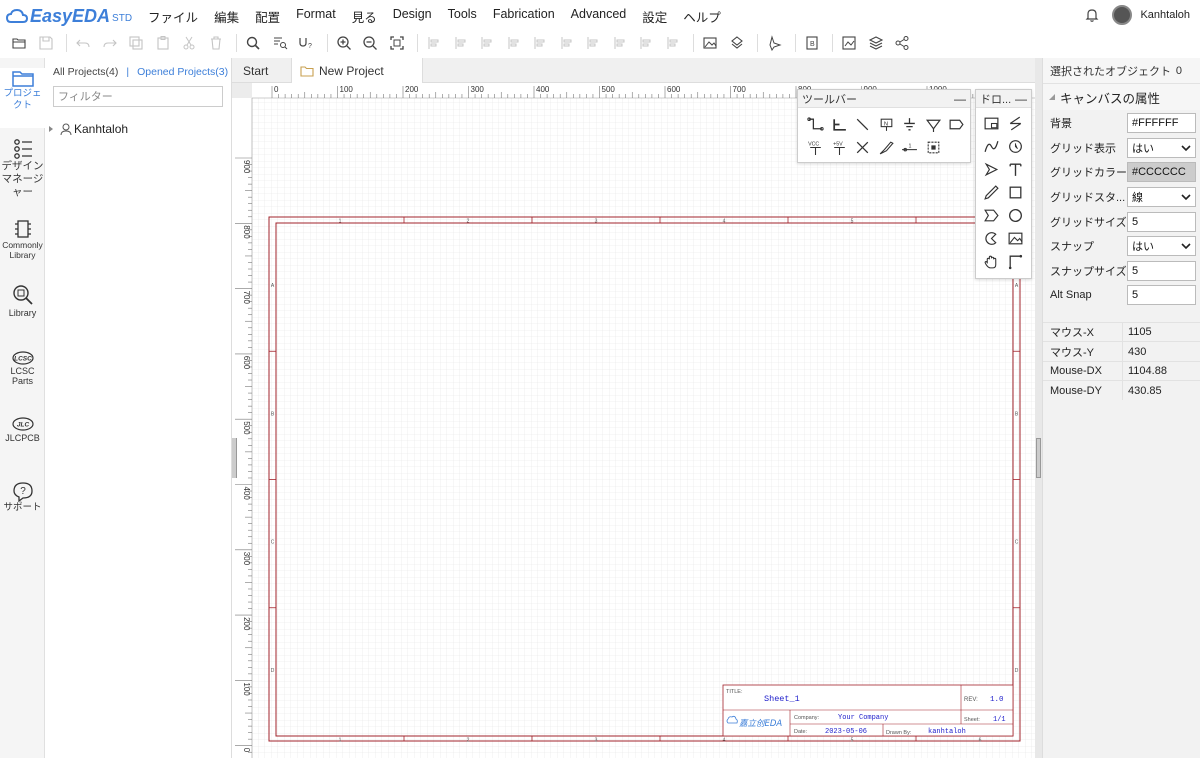  Describe the element at coordinates (1015, 215) in the screenshot. I see `circle-tool` at that location.